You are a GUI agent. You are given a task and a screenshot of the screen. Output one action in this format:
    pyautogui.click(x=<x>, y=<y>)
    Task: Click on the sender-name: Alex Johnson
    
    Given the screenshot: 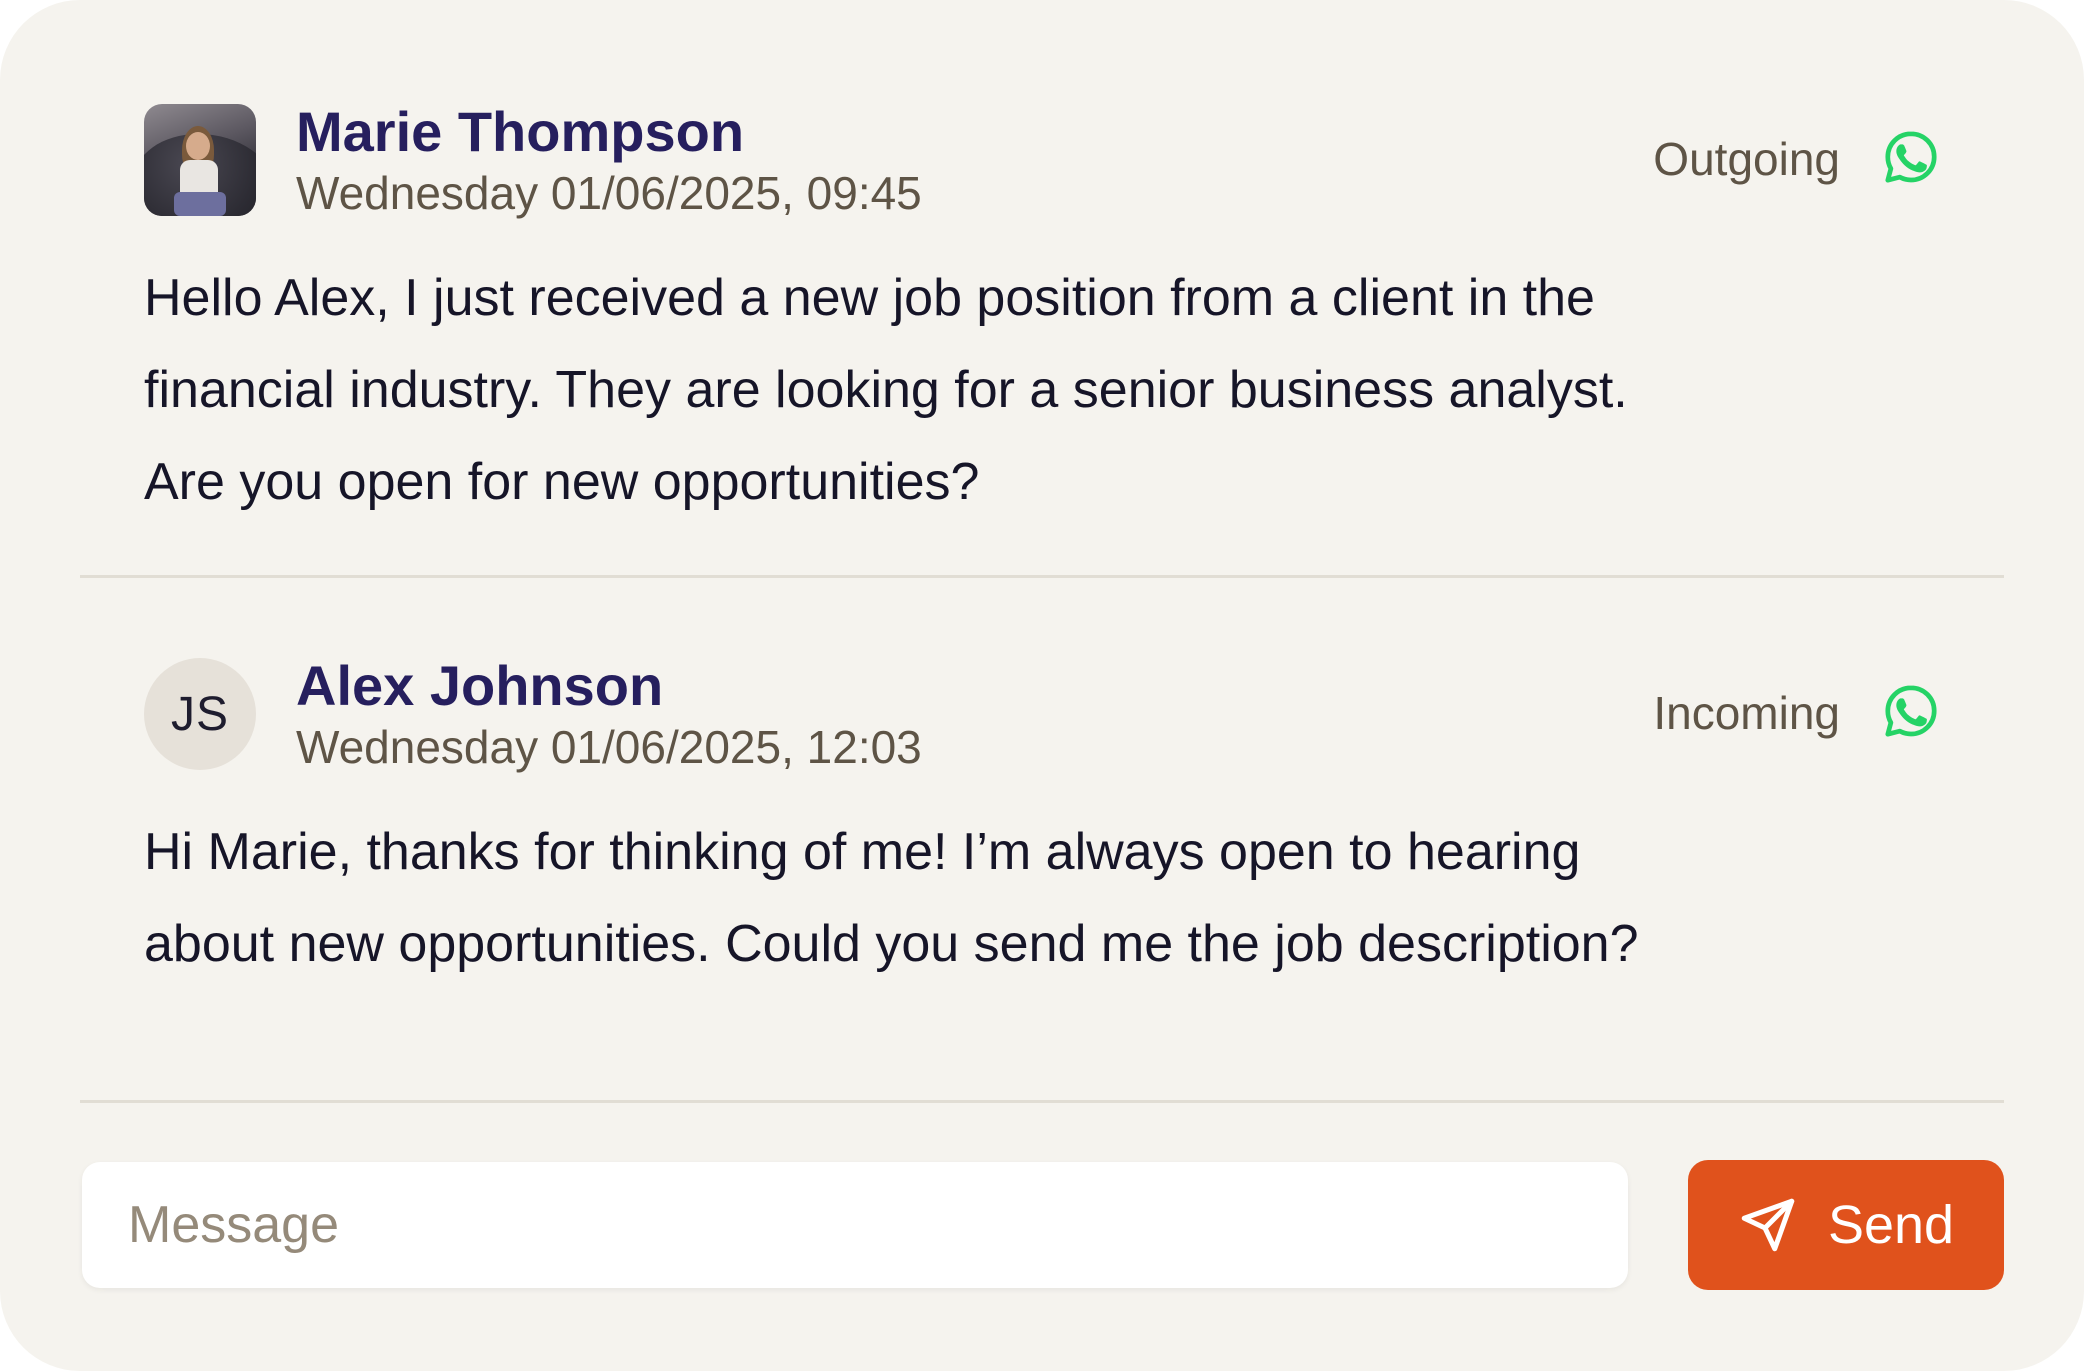 What is the action you would take?
    pyautogui.click(x=479, y=685)
    